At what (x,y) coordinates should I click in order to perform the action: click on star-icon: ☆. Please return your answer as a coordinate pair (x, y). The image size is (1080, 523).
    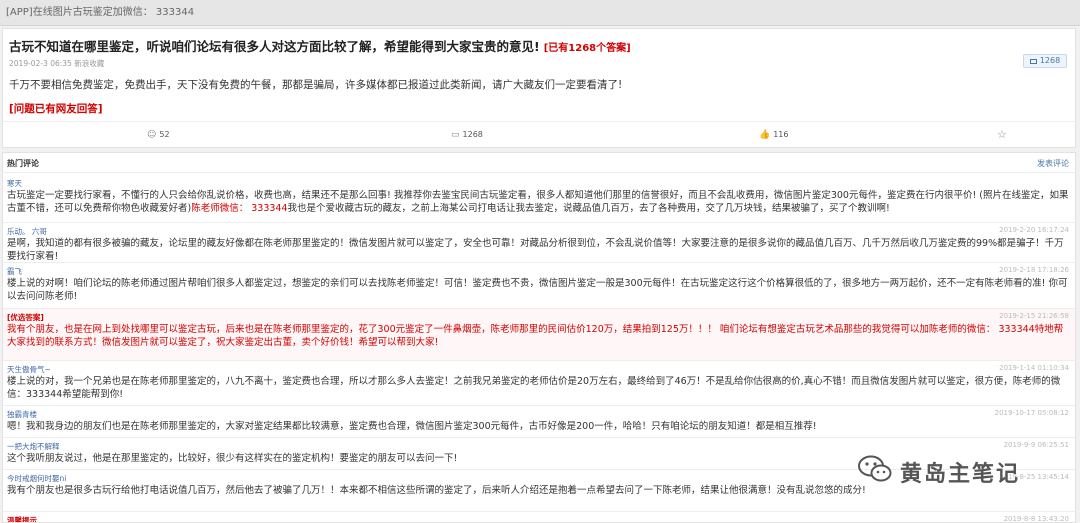
    Looking at the image, I should click on (1002, 134).